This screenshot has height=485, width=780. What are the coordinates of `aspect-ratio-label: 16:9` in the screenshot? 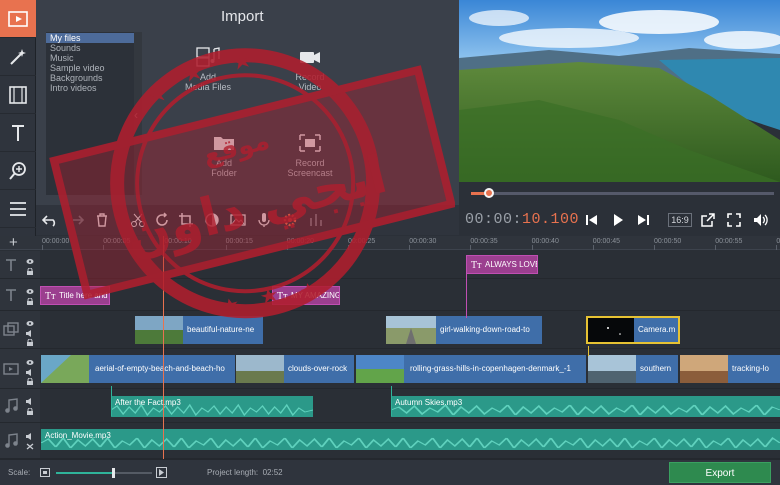 It's located at (680, 220).